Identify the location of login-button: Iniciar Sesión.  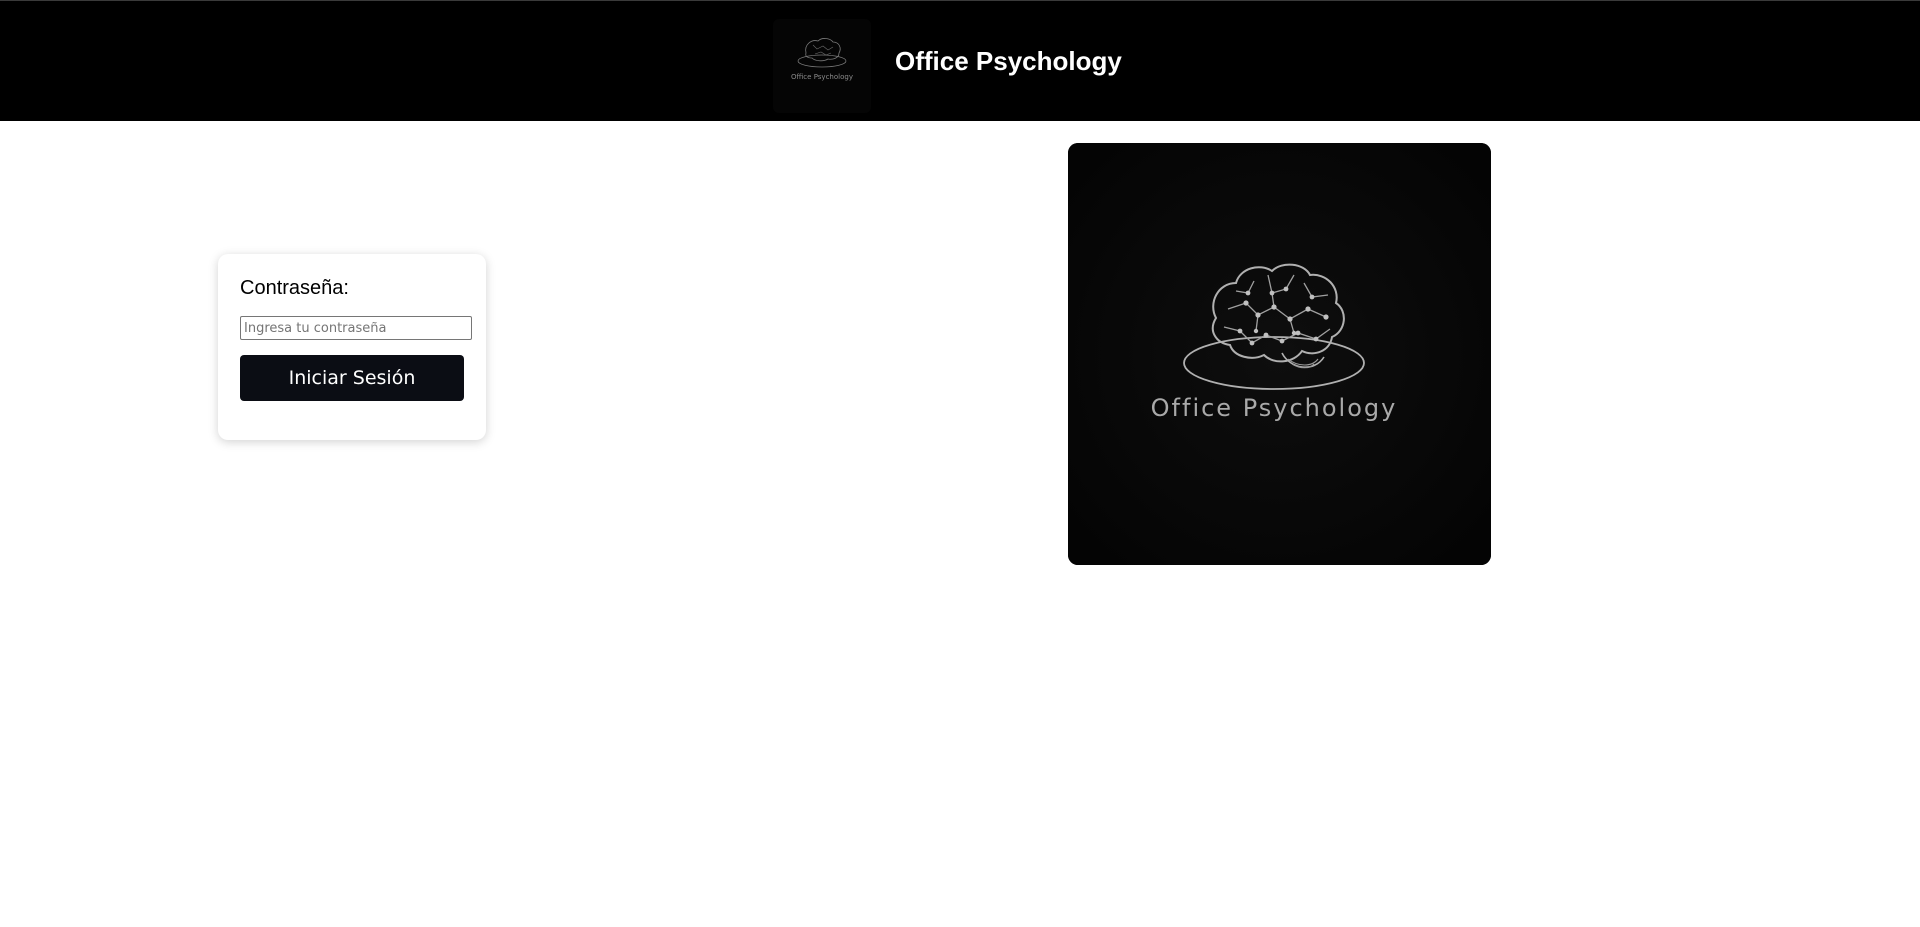
(352, 378).